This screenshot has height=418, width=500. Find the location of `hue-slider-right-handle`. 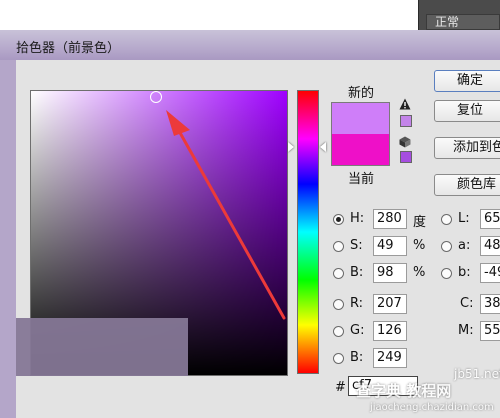

hue-slider-right-handle is located at coordinates (323, 147).